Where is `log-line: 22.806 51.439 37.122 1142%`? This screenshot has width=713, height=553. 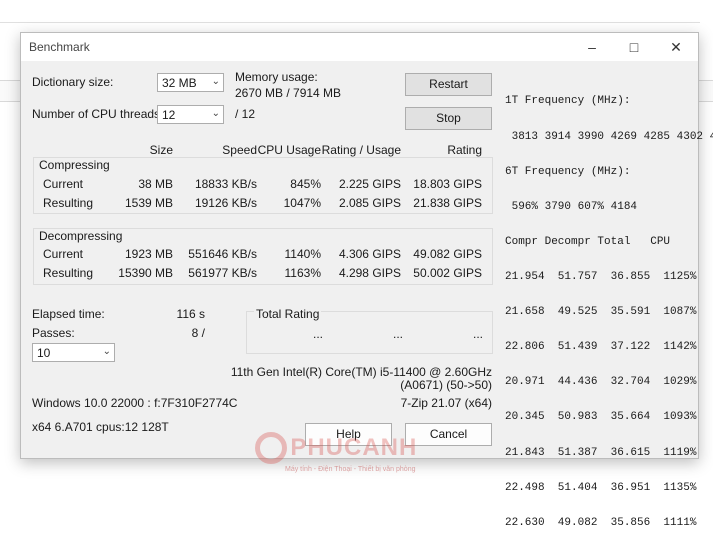
log-line: 22.806 51.439 37.122 1142% is located at coordinates (601, 347).